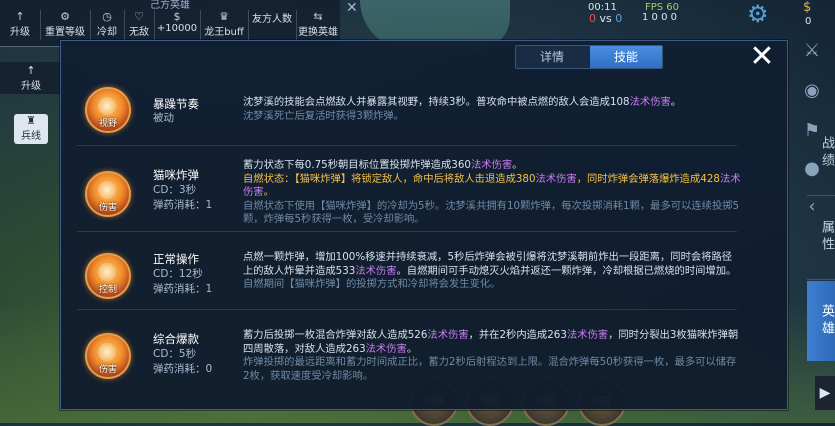 Image resolution: width=835 pixels, height=426 pixels. What do you see at coordinates (31, 120) in the screenshot?
I see `tower-icon: ♜` at bounding box center [31, 120].